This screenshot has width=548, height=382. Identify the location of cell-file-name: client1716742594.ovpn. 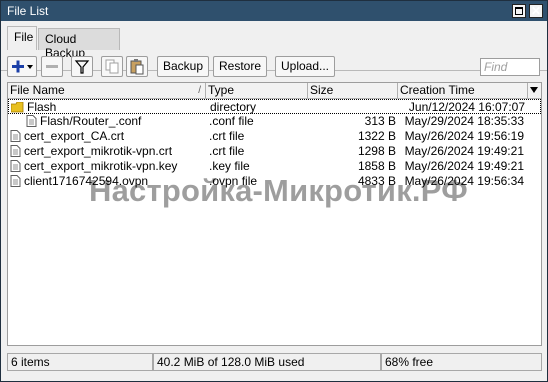
(108, 181).